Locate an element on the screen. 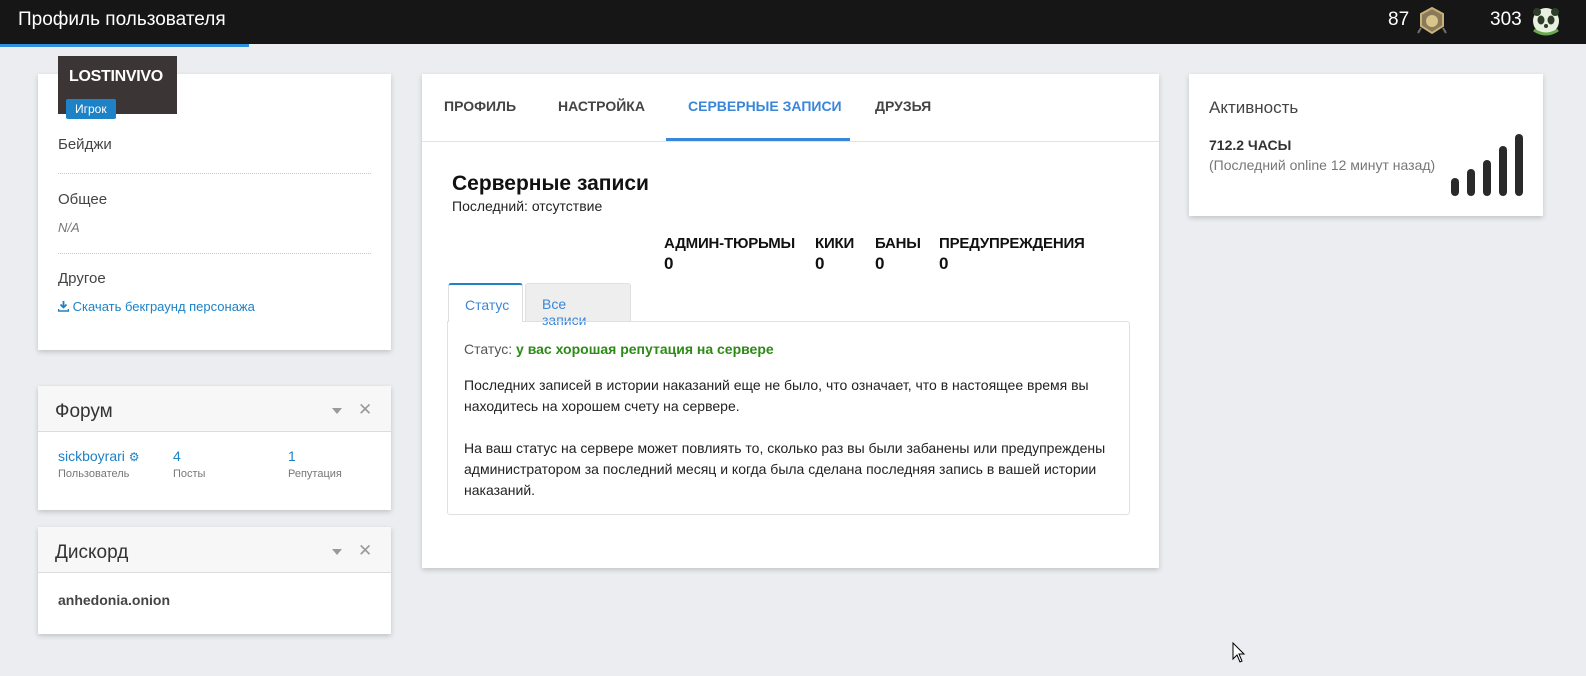  widget-header: Форум ✕ is located at coordinates (214, 409).